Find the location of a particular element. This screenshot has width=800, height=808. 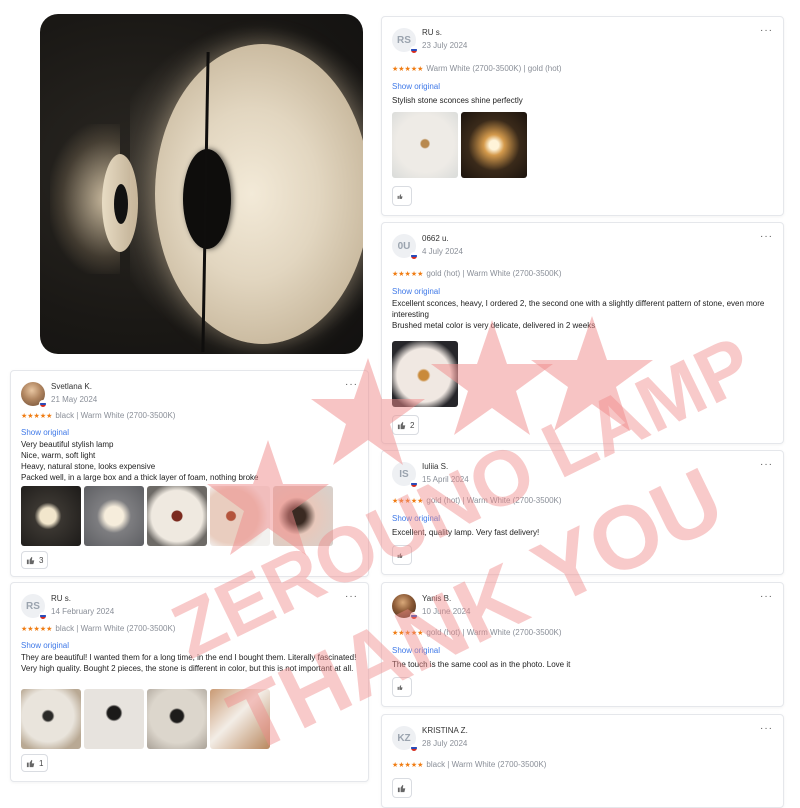

review-line: Nice, warm, soft light is located at coordinates (58, 455).